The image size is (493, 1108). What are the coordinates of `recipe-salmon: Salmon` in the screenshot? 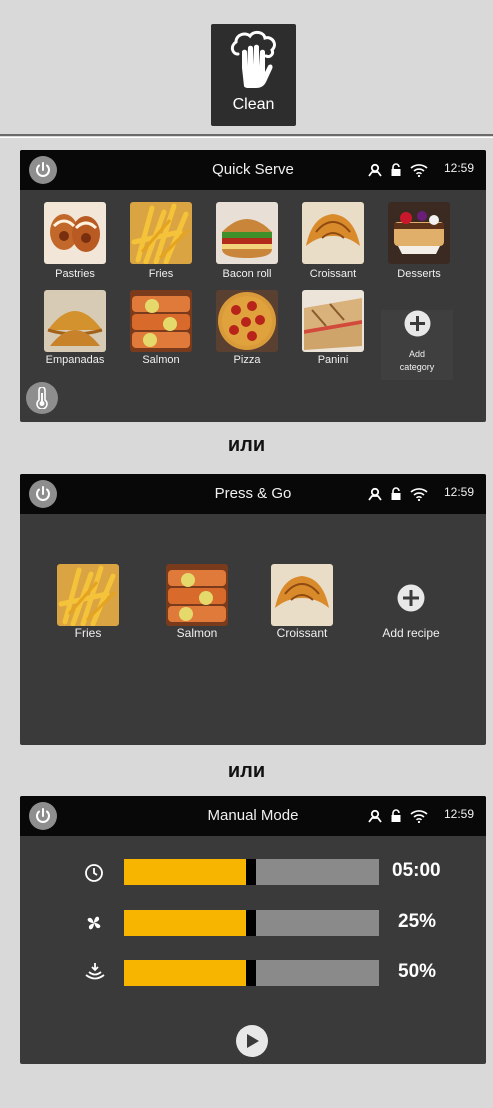 It's located at (197, 604).